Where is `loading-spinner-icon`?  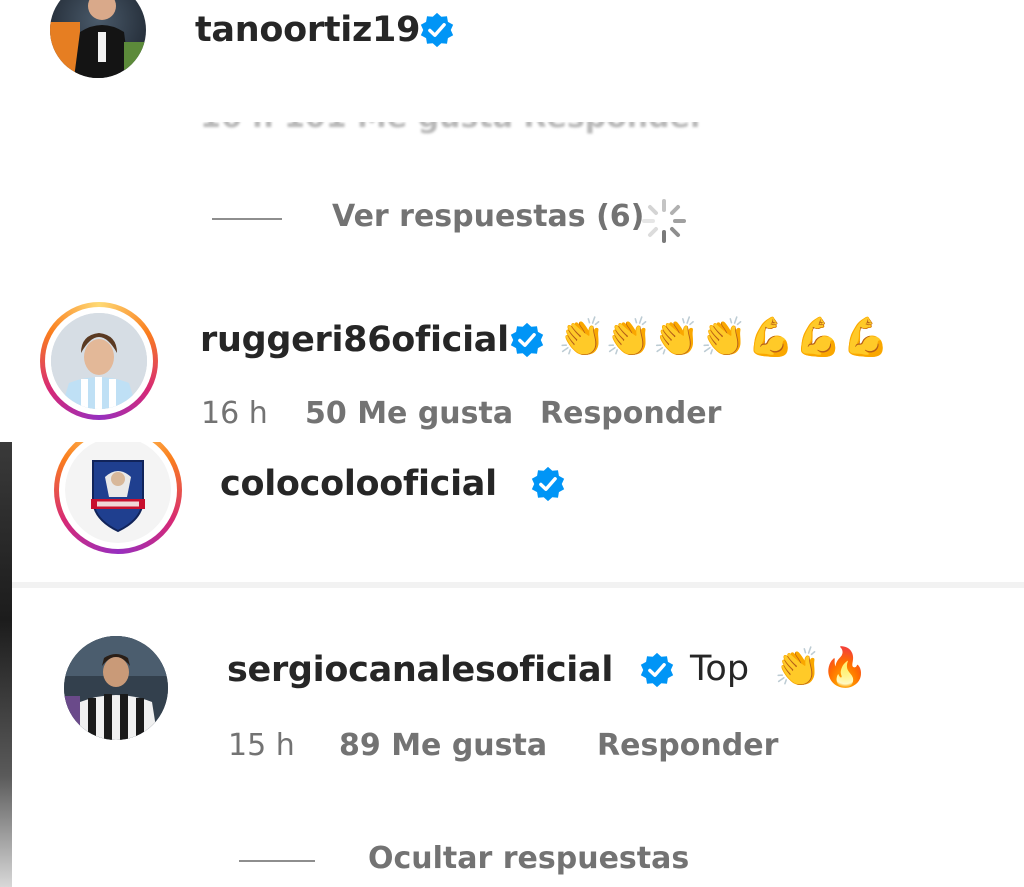 loading-spinner-icon is located at coordinates (664, 221).